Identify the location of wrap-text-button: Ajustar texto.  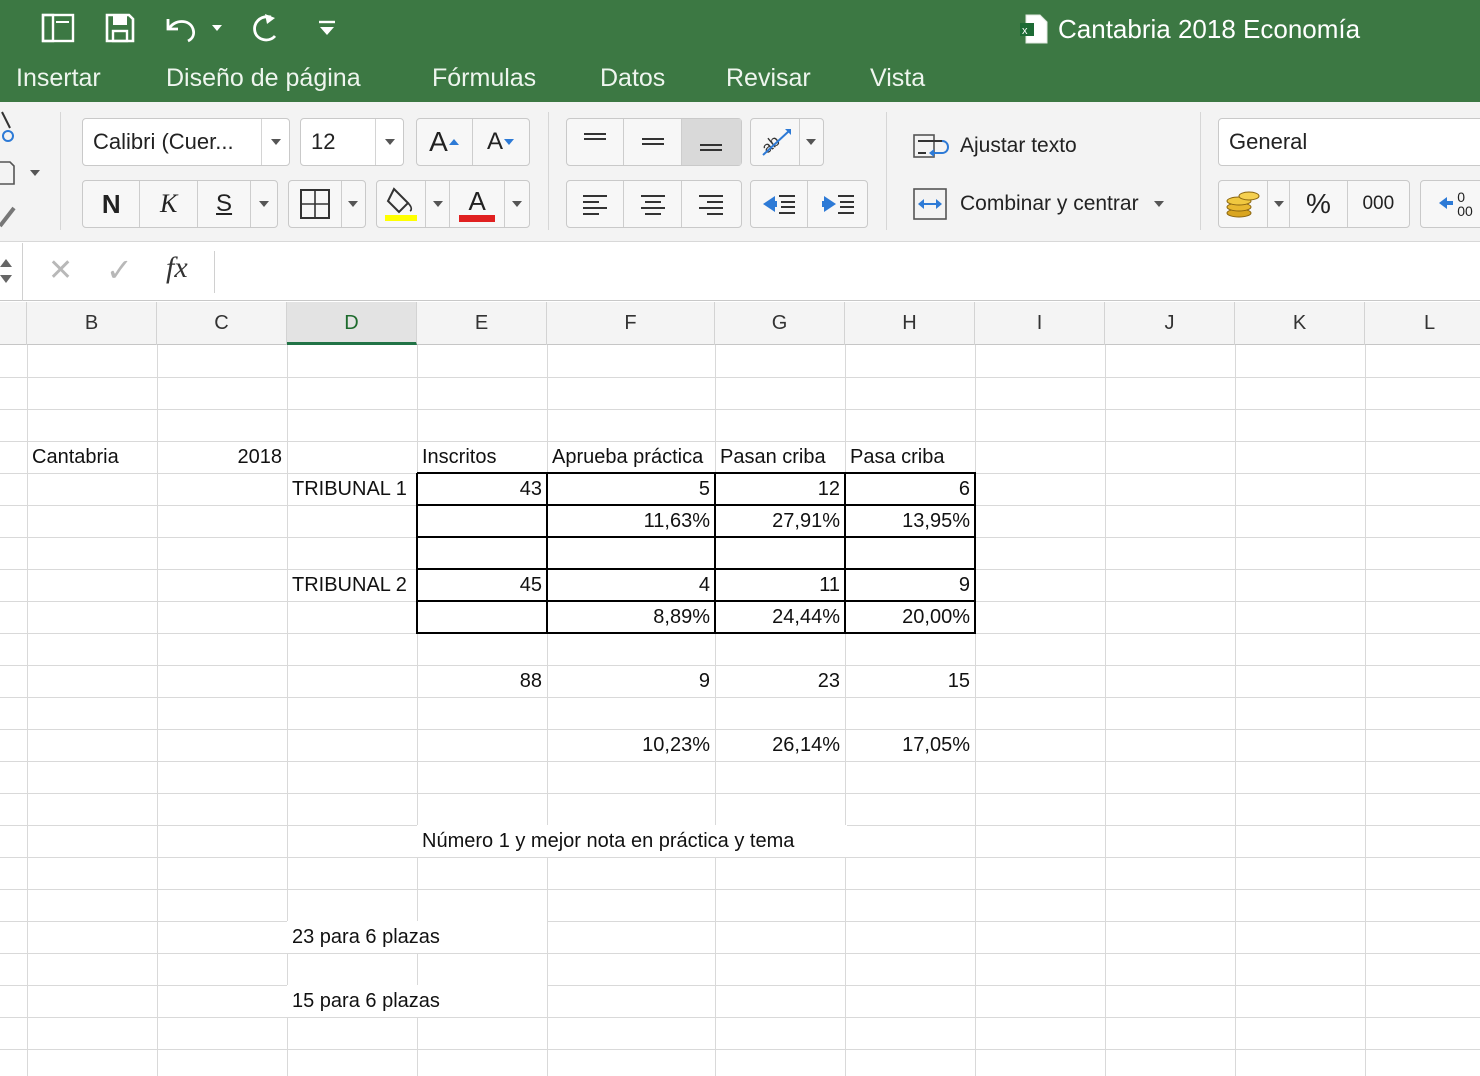
(1037, 146).